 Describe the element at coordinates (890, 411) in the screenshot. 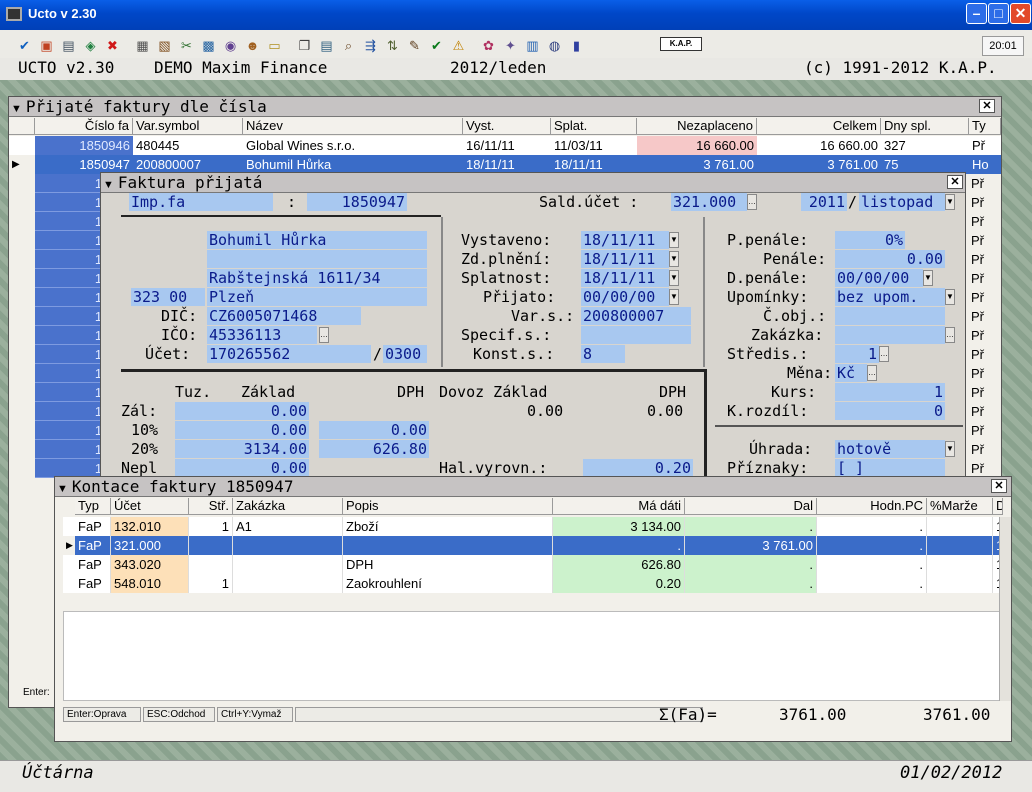

I see `krozdil-field: 0` at that location.